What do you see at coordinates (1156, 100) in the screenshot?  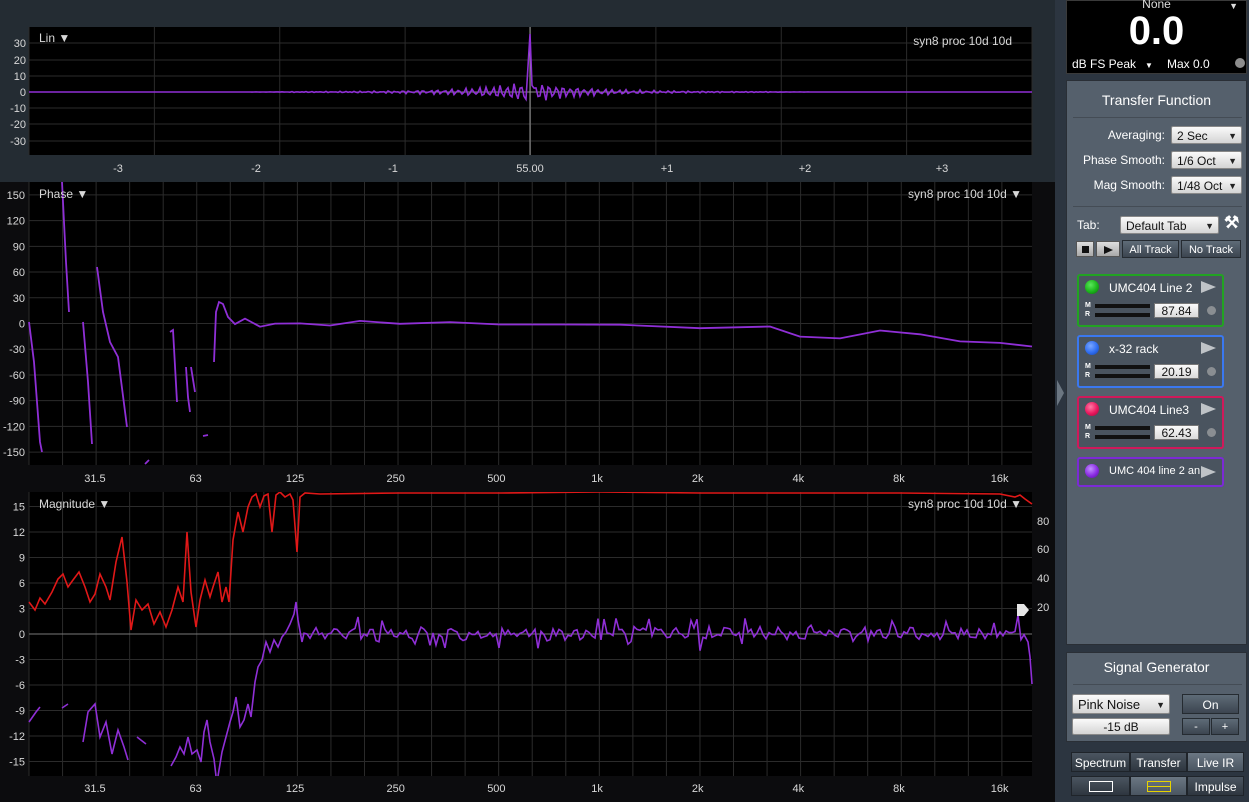 I see `transfer-function-title: Transfer Function` at bounding box center [1156, 100].